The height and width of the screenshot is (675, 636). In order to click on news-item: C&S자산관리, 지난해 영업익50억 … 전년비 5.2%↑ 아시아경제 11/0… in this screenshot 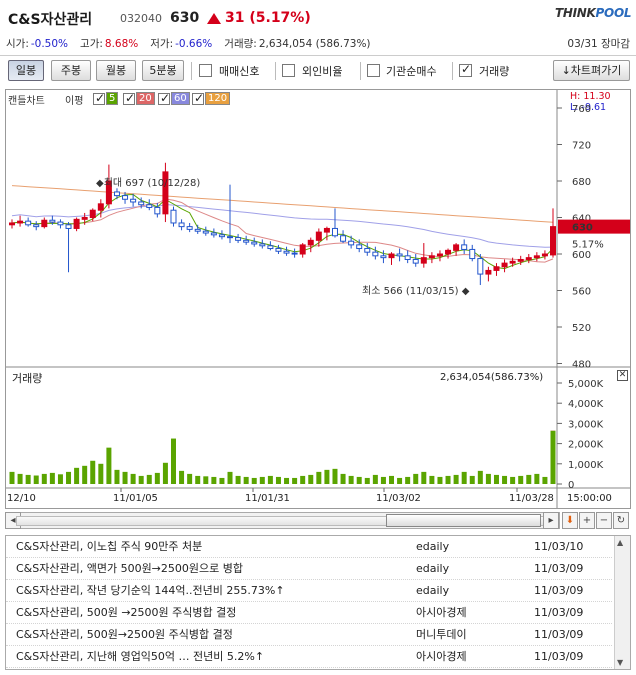, I will do `click(309, 657)`.